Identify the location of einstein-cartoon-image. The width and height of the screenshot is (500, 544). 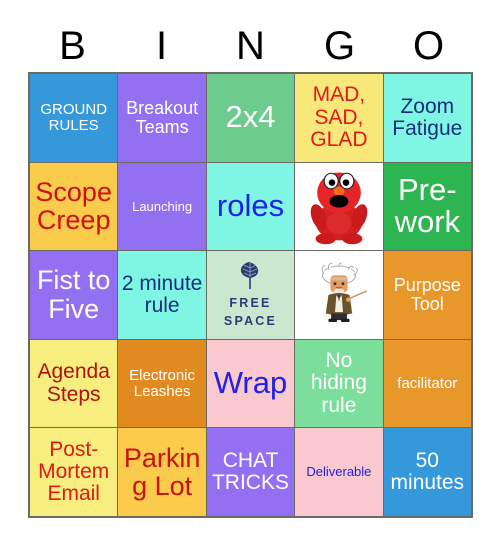
(344, 292).